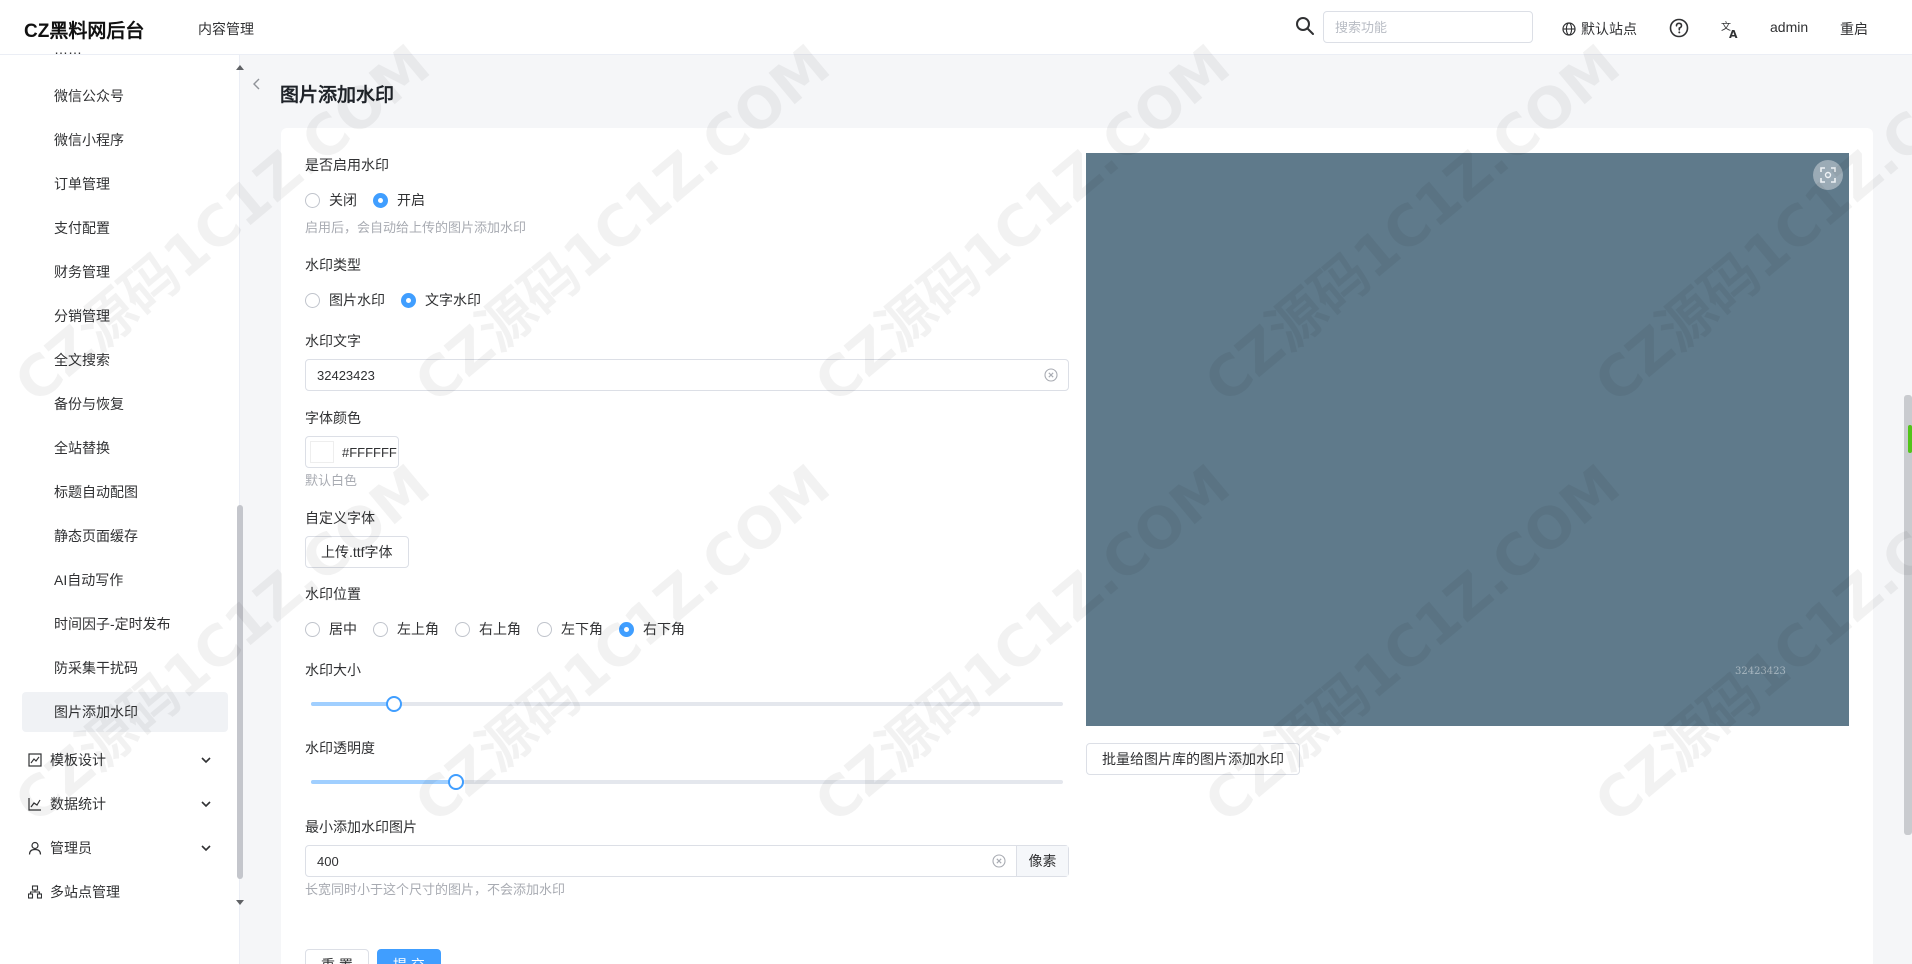  I want to click on globe-icon, so click(1569, 29).